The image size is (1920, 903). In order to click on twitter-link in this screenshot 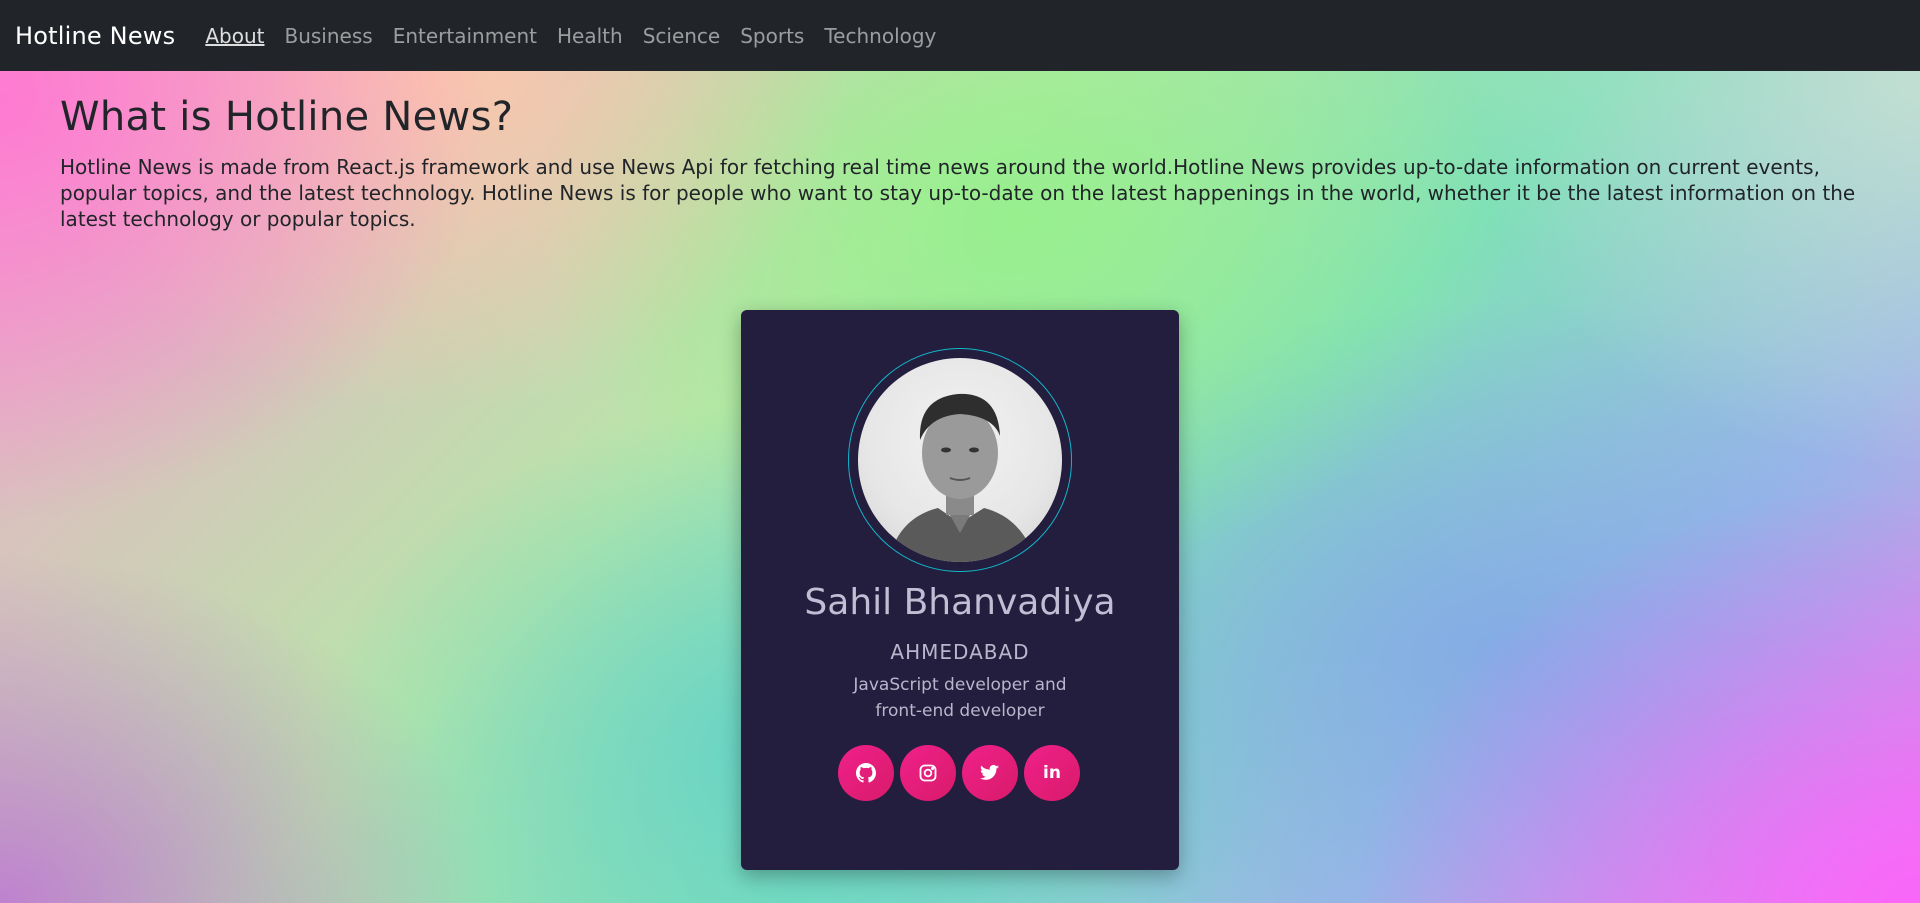, I will do `click(990, 773)`.